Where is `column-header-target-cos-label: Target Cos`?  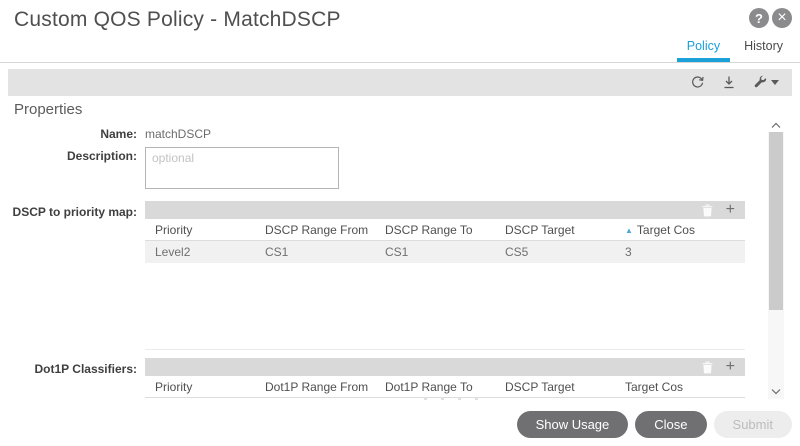
column-header-target-cos-label: Target Cos is located at coordinates (665, 229).